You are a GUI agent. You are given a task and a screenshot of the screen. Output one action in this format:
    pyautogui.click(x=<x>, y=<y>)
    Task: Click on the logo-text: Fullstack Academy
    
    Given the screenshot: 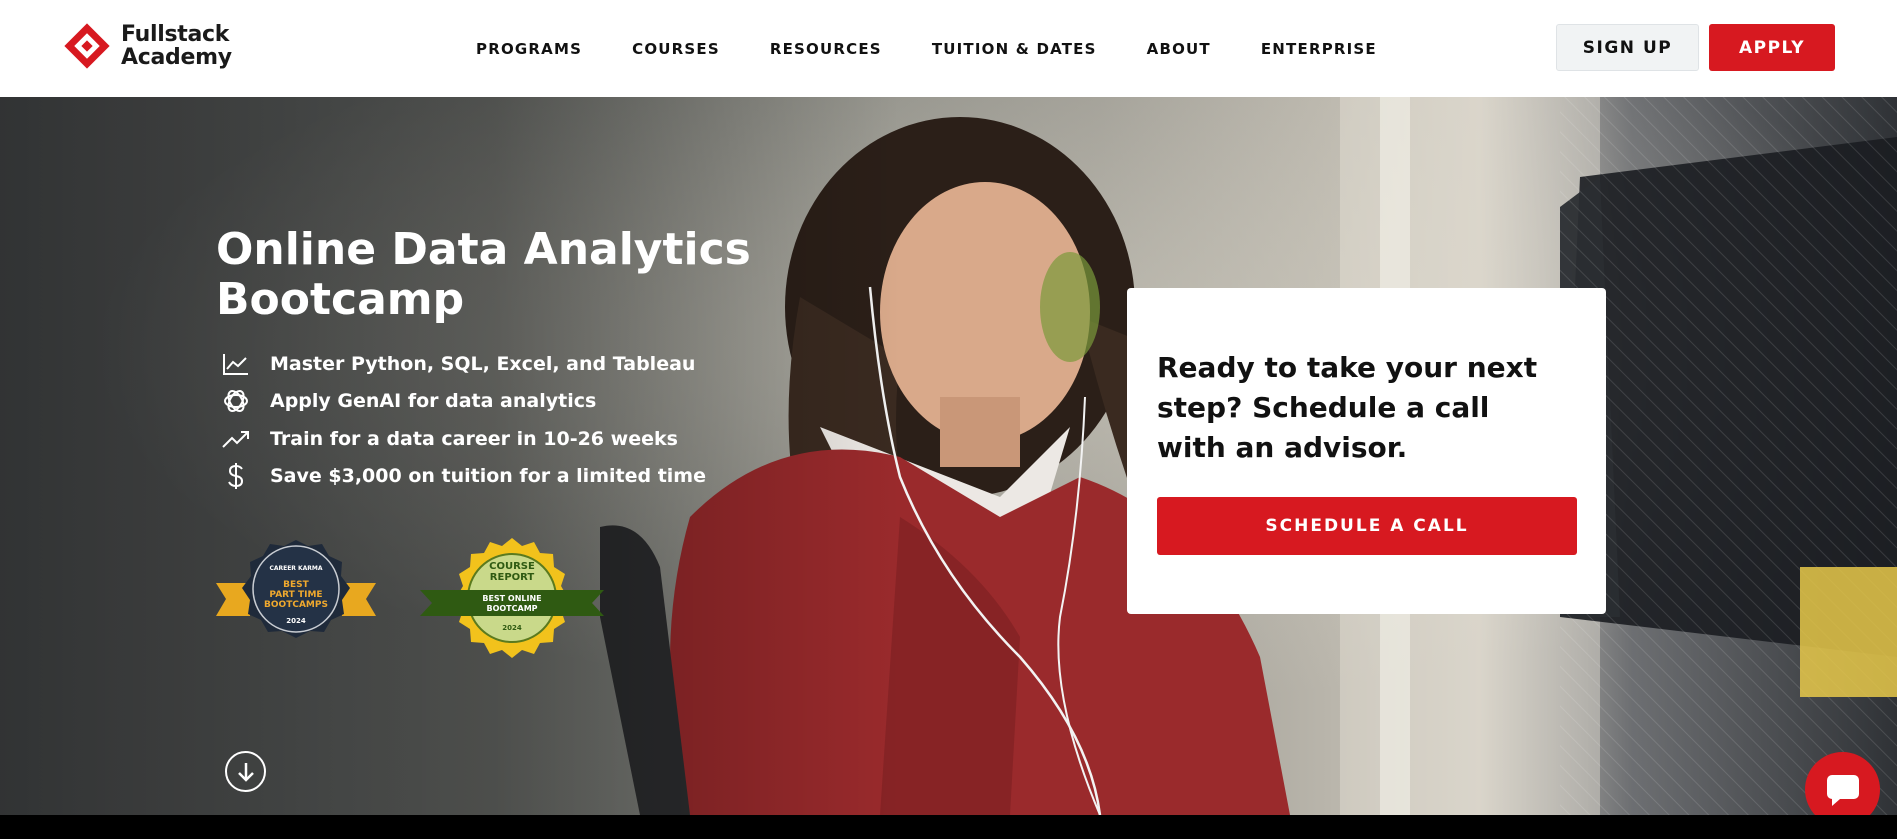 What is the action you would take?
    pyautogui.click(x=176, y=46)
    